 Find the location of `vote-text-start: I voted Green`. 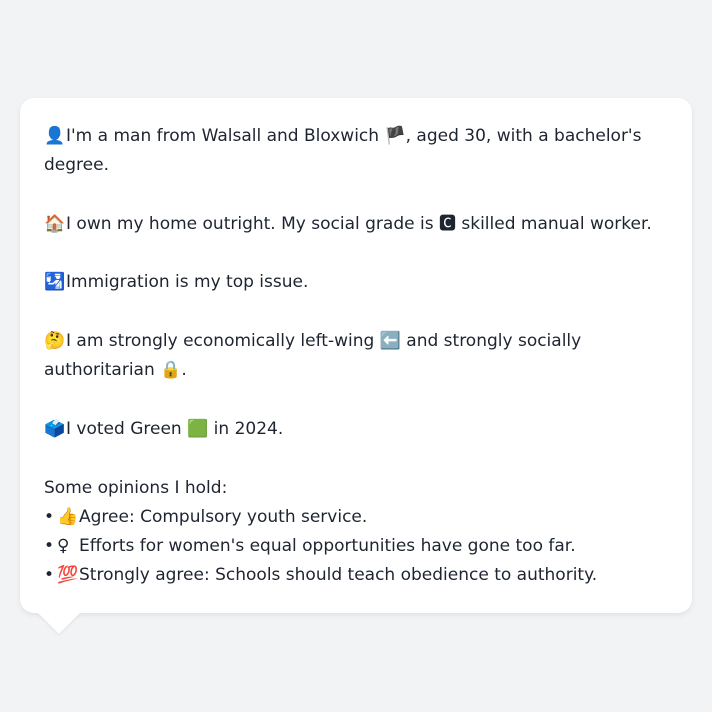

vote-text-start: I voted Green is located at coordinates (127, 428).